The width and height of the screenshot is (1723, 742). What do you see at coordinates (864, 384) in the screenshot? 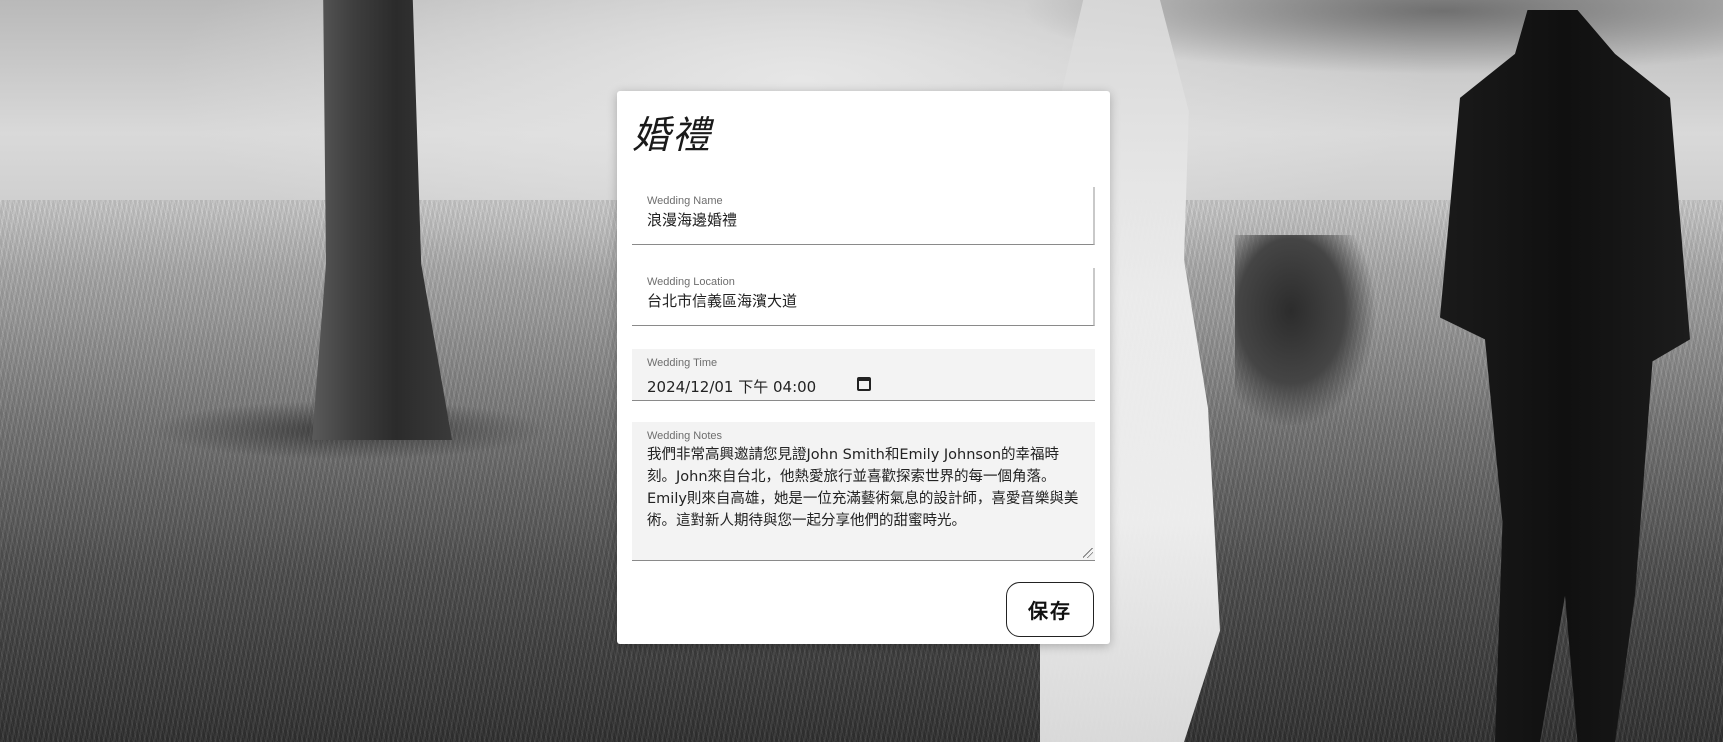
I see `calendar-icon` at bounding box center [864, 384].